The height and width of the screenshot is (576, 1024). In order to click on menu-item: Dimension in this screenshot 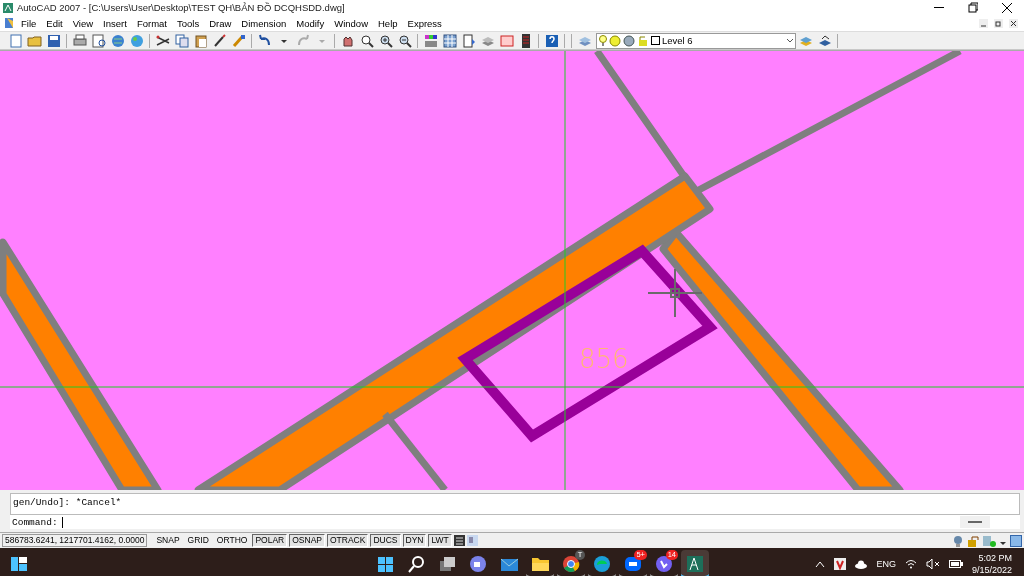, I will do `click(264, 23)`.